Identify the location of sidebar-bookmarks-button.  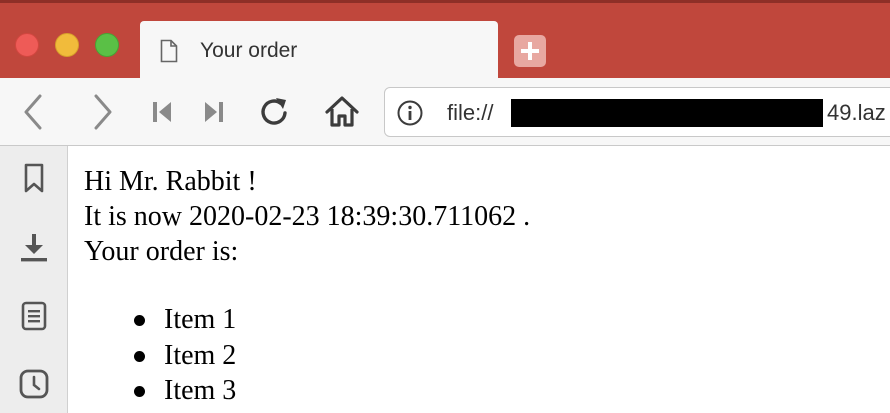
(34, 178).